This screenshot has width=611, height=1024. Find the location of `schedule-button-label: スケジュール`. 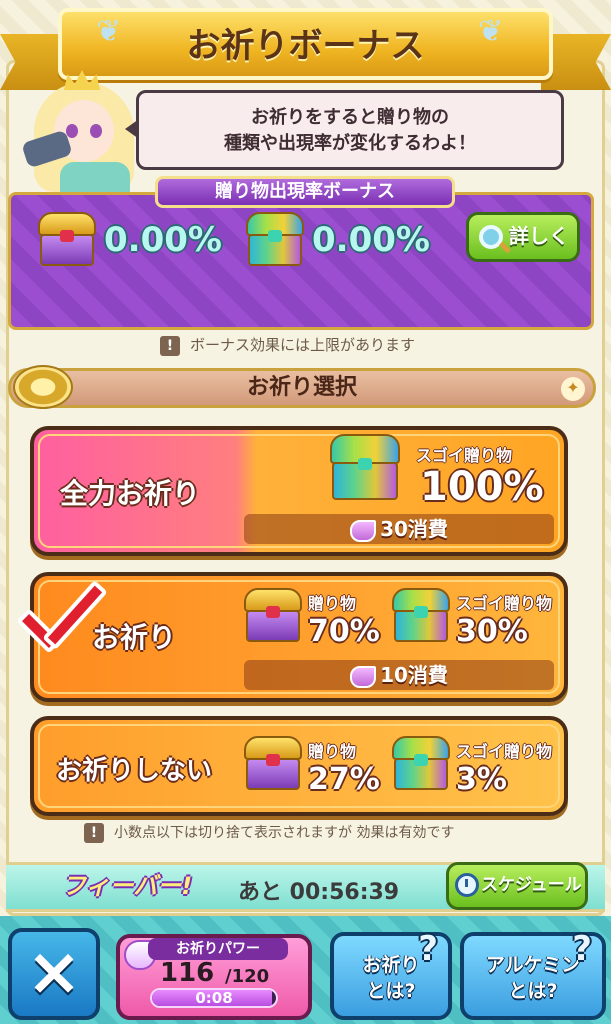

schedule-button-label: スケジュール is located at coordinates (531, 885).